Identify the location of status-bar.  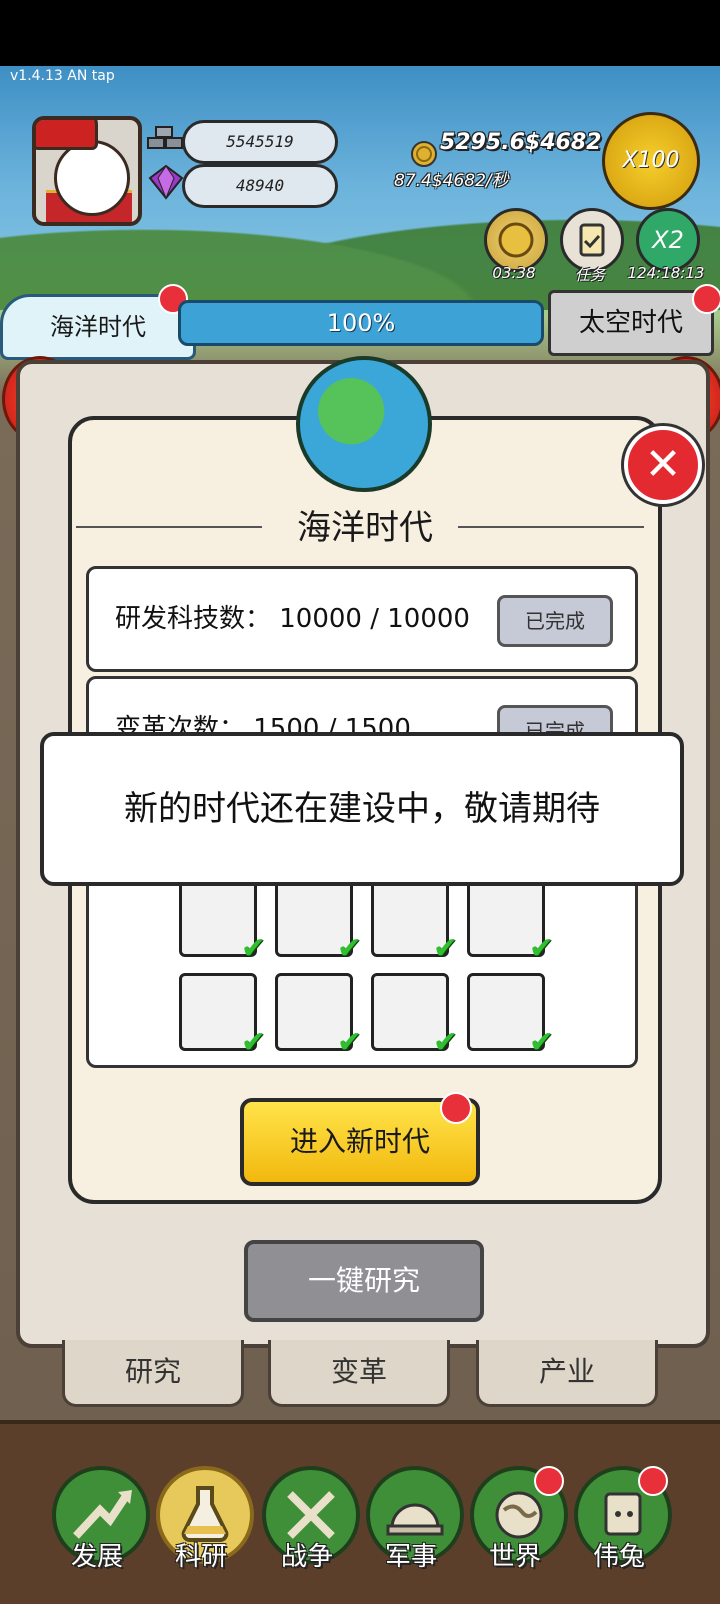
(360, 33).